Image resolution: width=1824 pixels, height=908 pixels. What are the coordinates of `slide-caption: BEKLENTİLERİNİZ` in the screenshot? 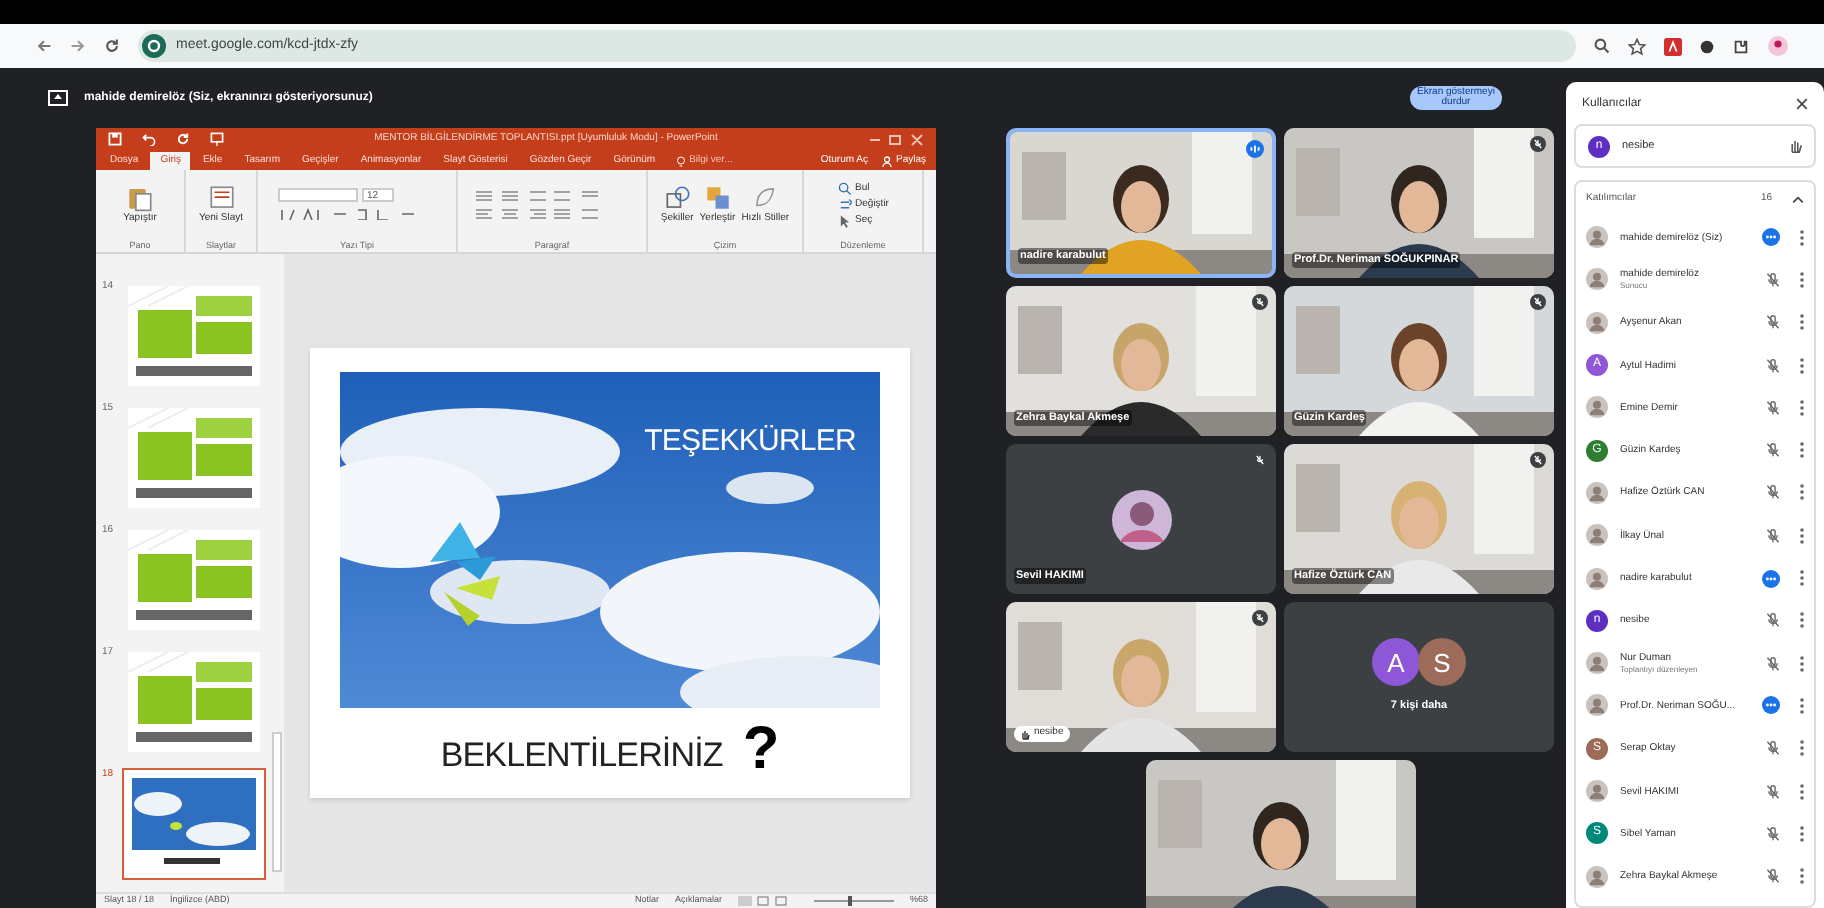 It's located at (581, 755).